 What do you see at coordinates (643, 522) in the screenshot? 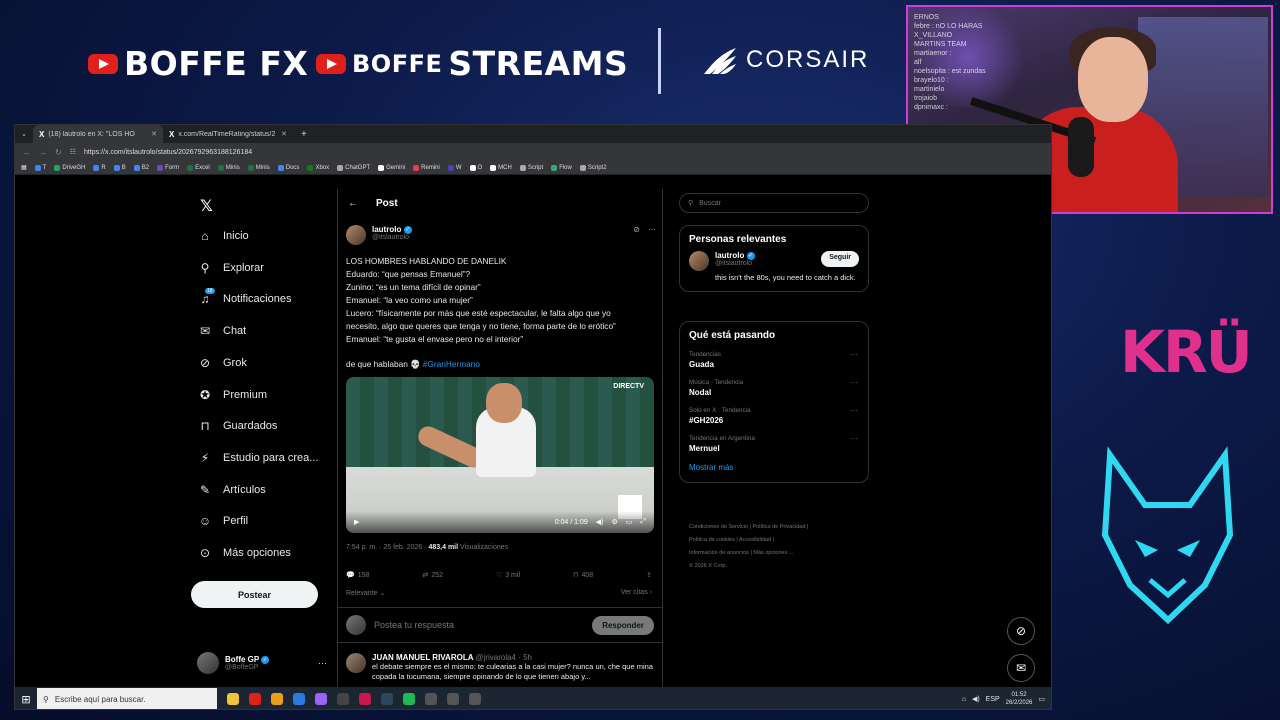
I see `fullscreen-icon: ⤢` at bounding box center [643, 522].